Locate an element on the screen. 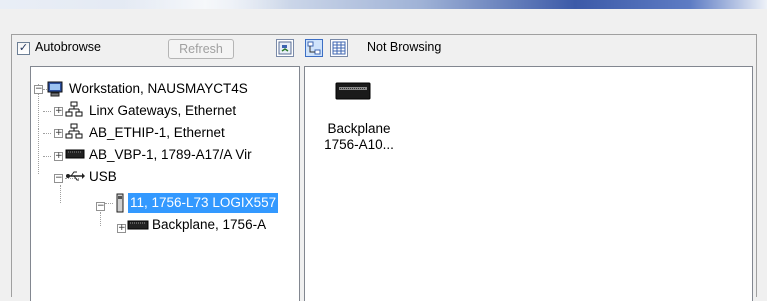 The image size is (767, 301). controller-module-icon is located at coordinates (120, 204).